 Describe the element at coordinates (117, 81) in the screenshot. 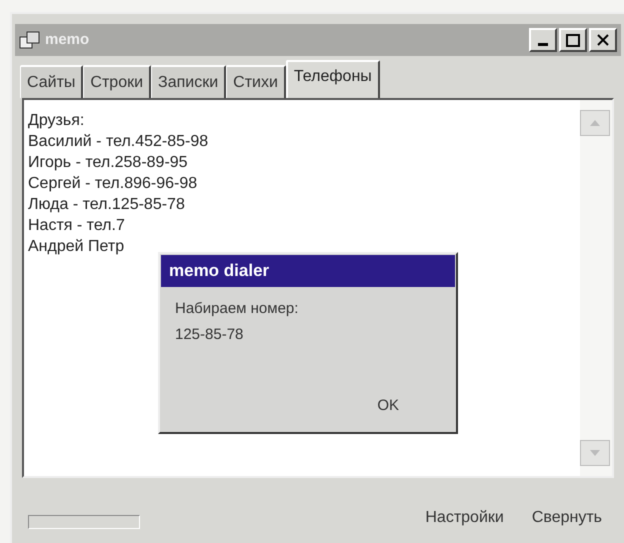

I see `tab: Строки` at that location.